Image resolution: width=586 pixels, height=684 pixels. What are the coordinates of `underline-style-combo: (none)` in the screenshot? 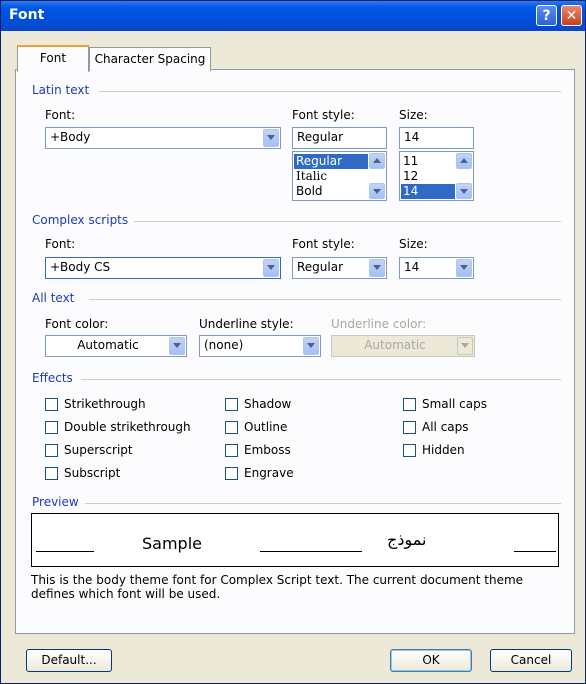 It's located at (260, 346).